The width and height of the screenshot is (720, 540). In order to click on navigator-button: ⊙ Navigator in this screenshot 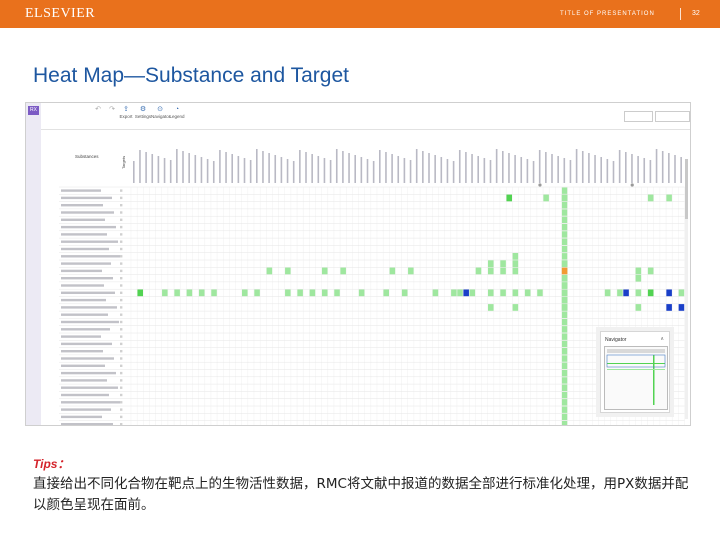, I will do `click(160, 112)`.